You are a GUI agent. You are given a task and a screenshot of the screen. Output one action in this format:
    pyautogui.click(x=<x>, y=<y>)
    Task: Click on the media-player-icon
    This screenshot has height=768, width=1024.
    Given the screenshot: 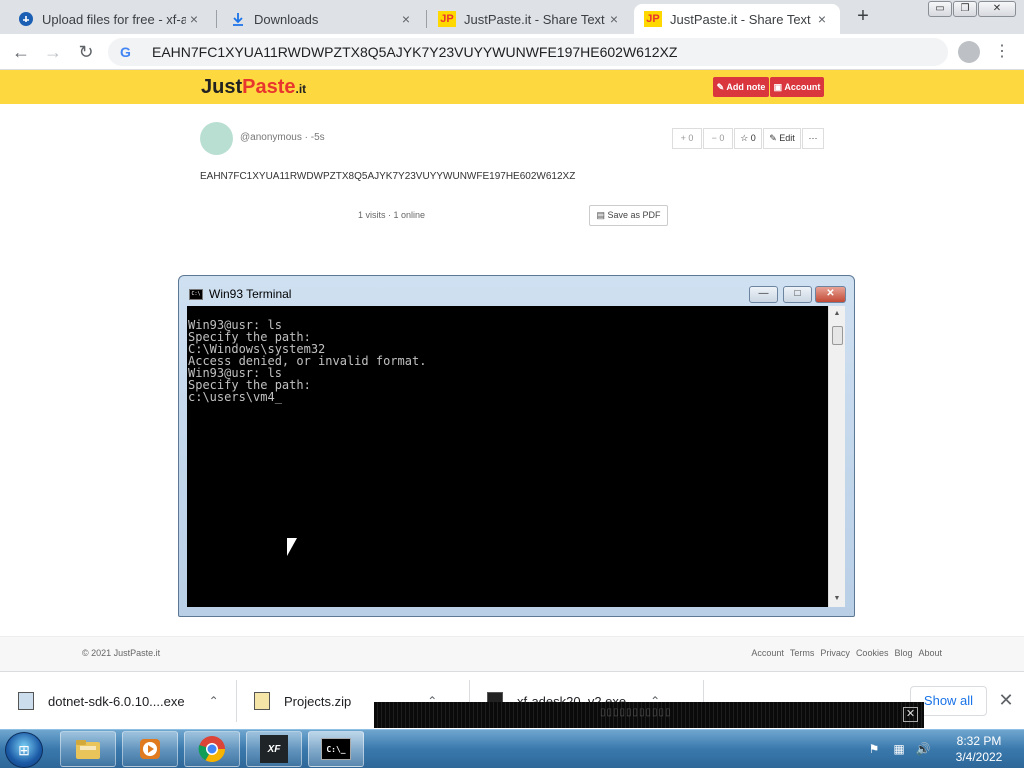 What is the action you would take?
    pyautogui.click(x=150, y=749)
    